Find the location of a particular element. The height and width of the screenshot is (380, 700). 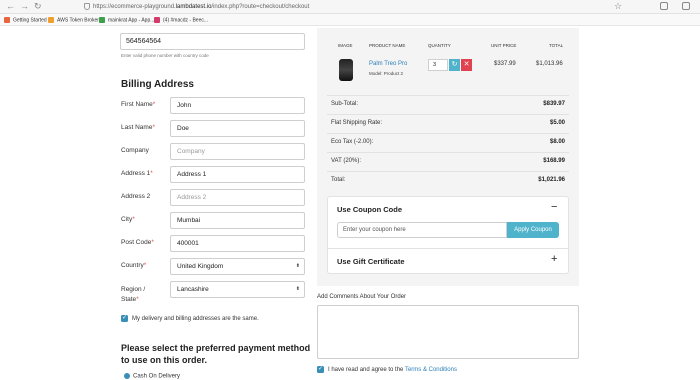

url-path: /index.php?route=checkout/checkout is located at coordinates (260, 7).